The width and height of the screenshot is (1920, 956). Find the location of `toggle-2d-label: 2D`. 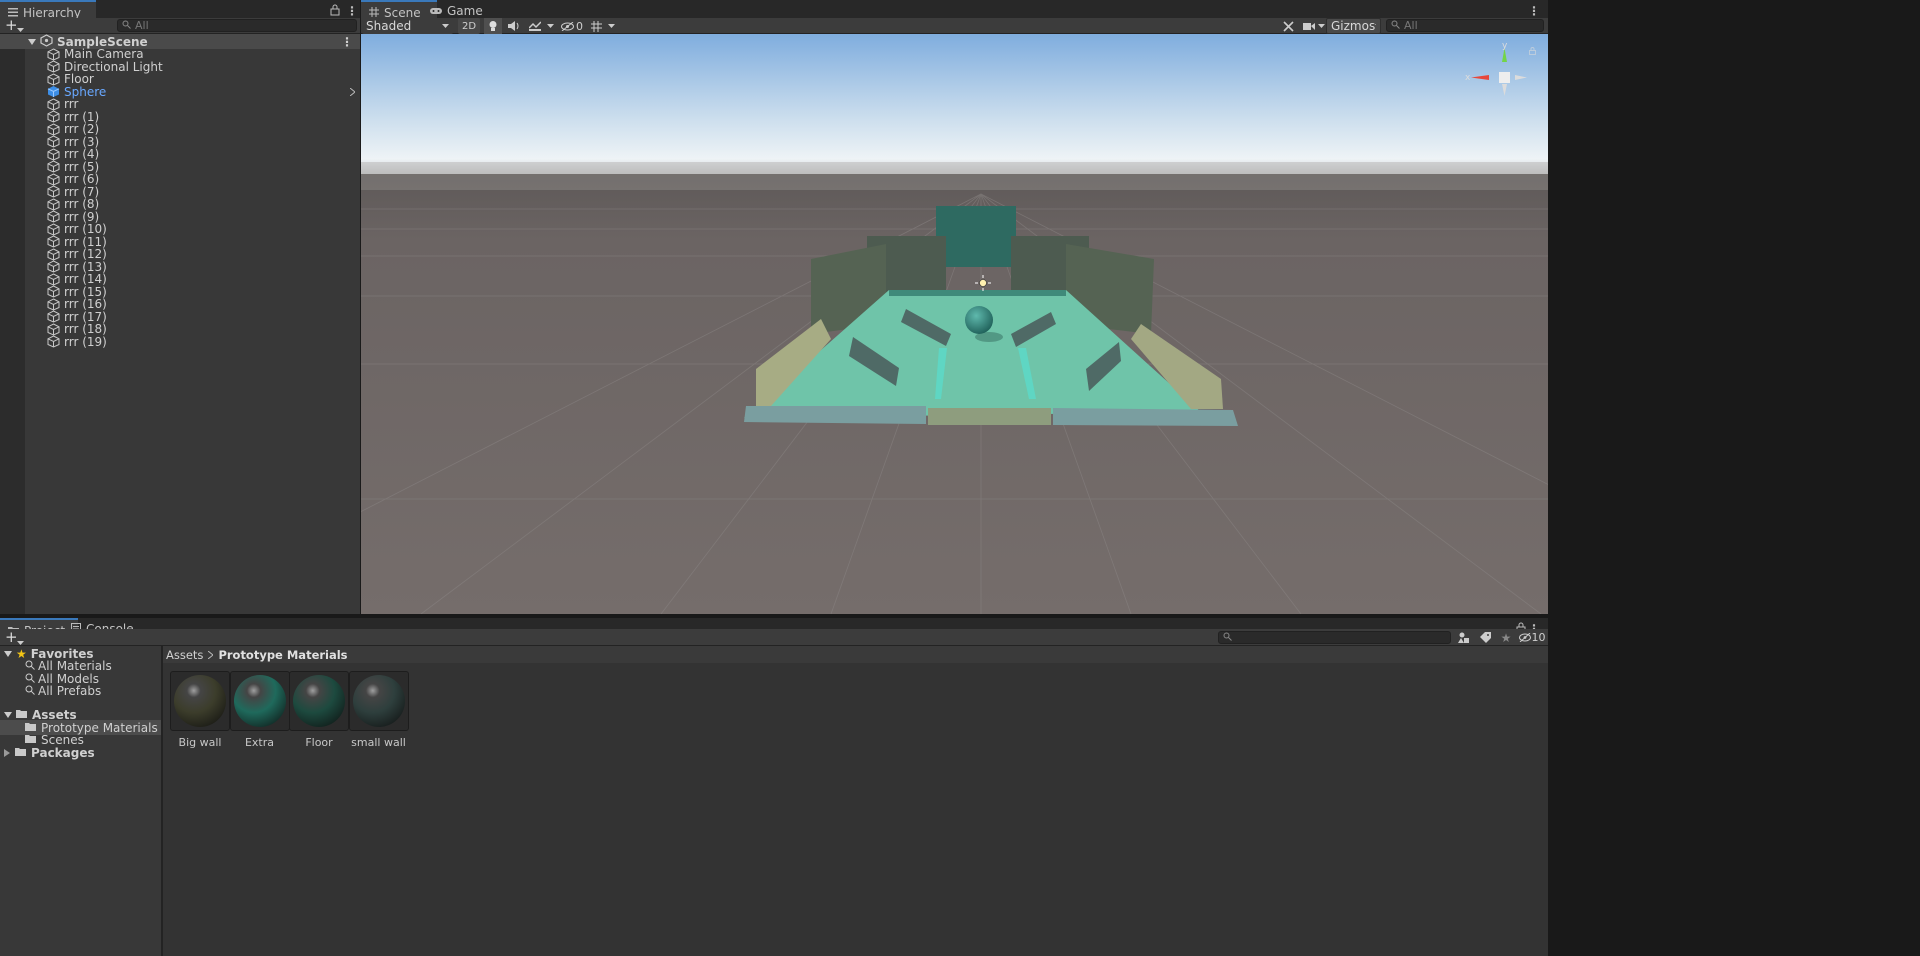

toggle-2d-label: 2D is located at coordinates (469, 26).